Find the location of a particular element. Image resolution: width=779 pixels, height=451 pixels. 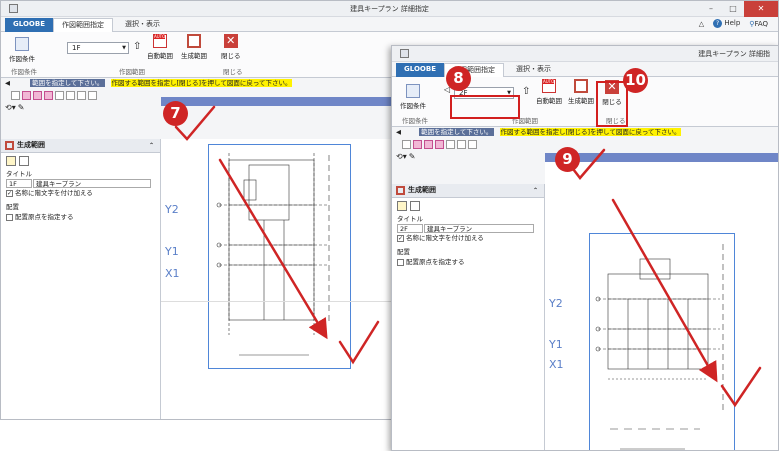

floor-select: 1F ▼ is located at coordinates (98, 48).